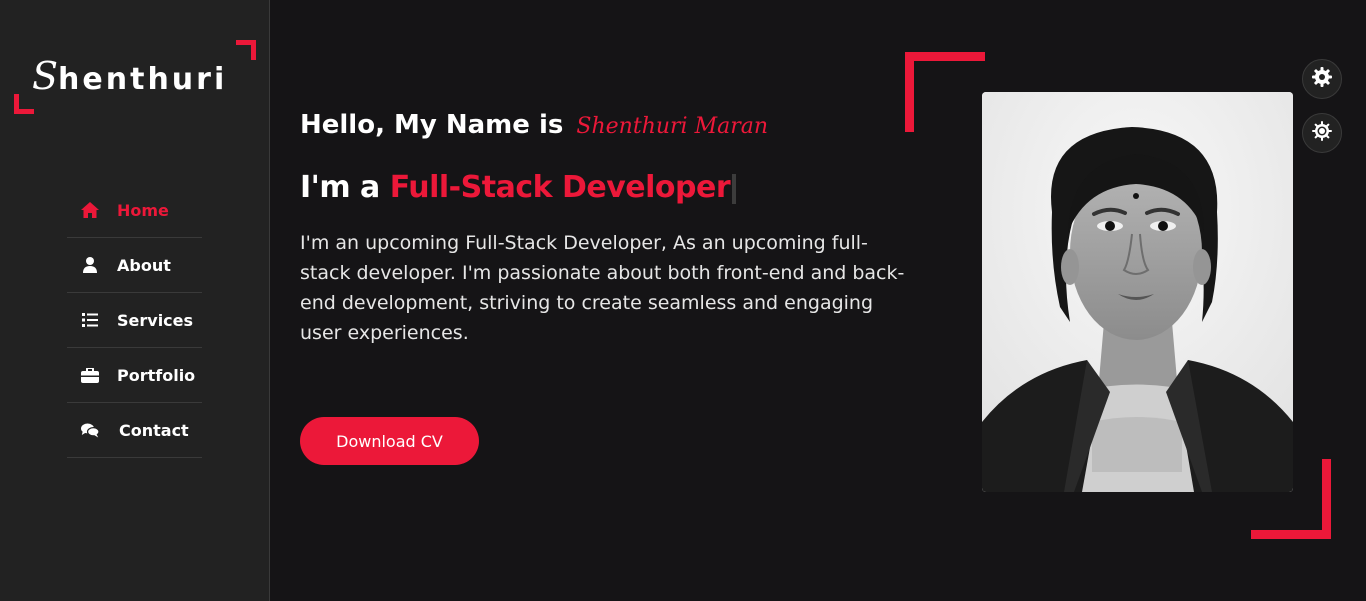  I want to click on nav-label-portfolio: Portfolio, so click(156, 375).